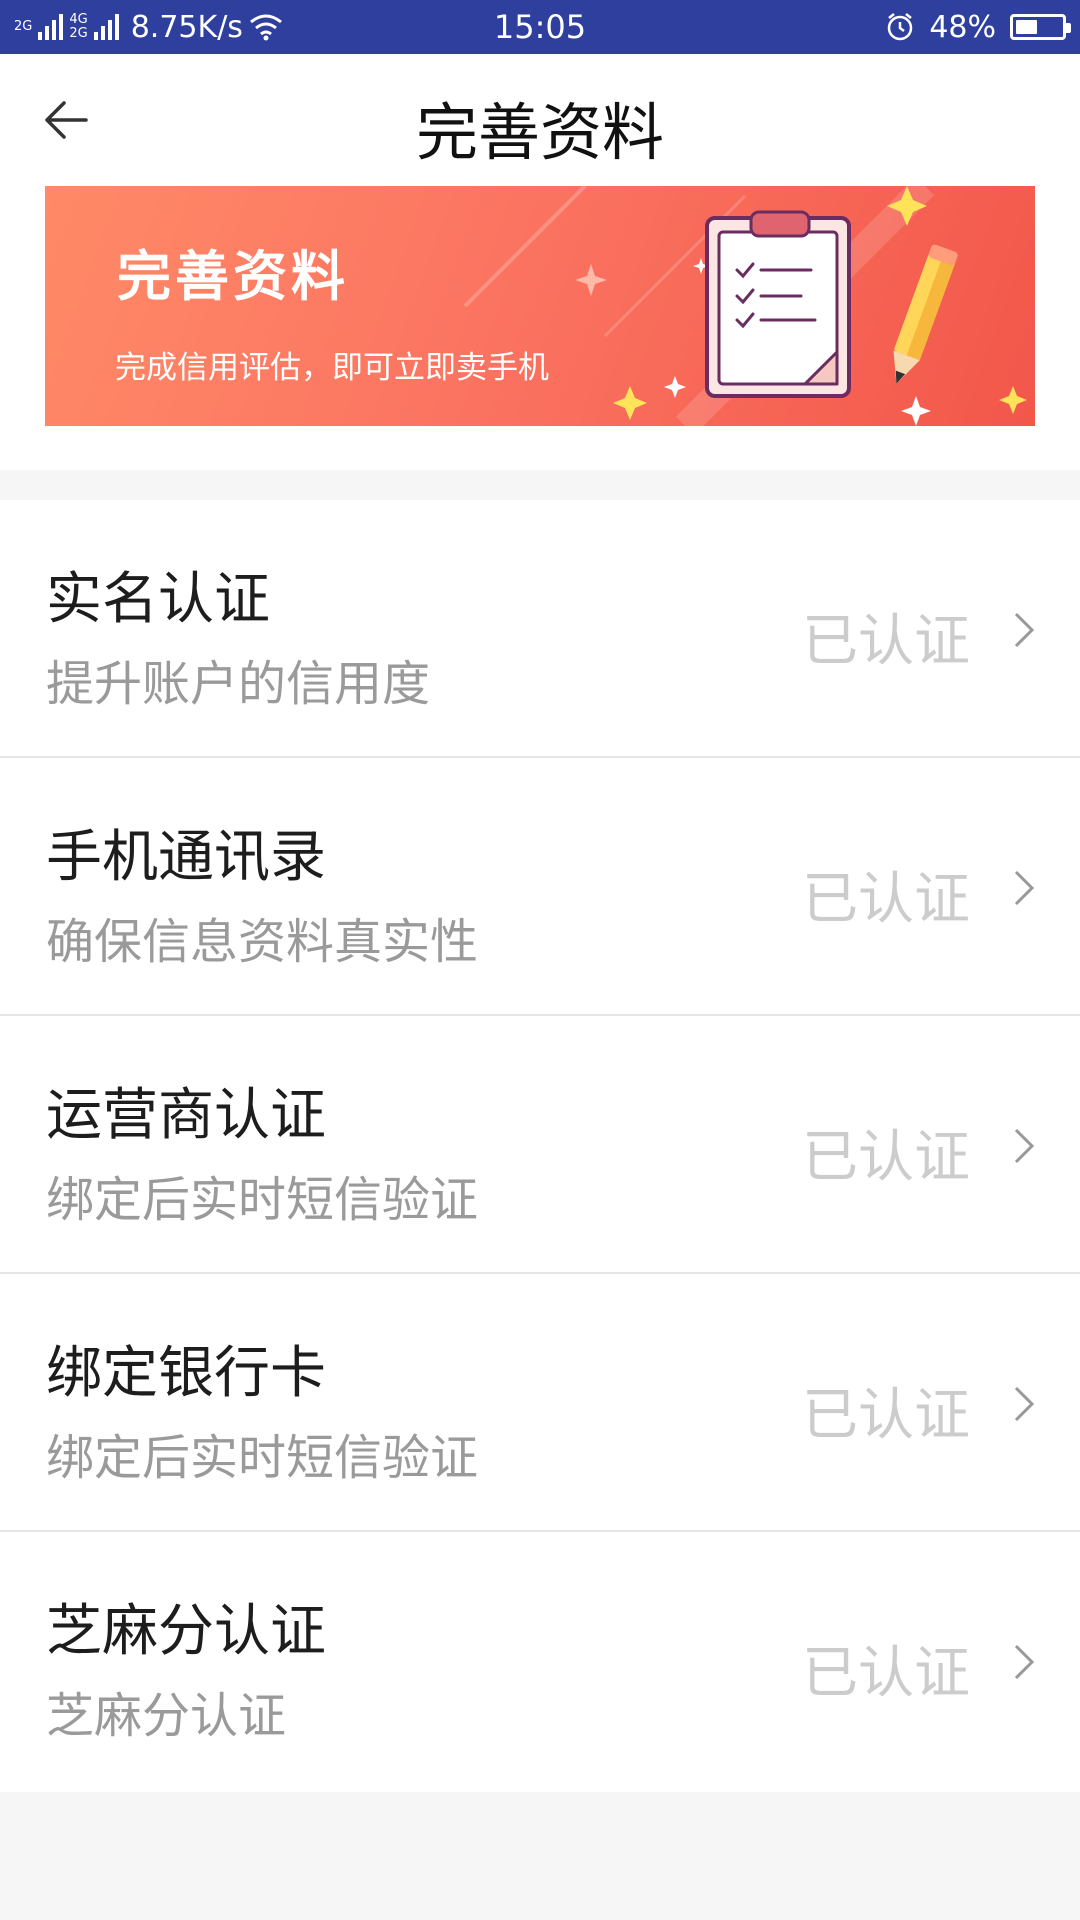 The image size is (1080, 1920). I want to click on item-title: 手机通讯录, so click(186, 857).